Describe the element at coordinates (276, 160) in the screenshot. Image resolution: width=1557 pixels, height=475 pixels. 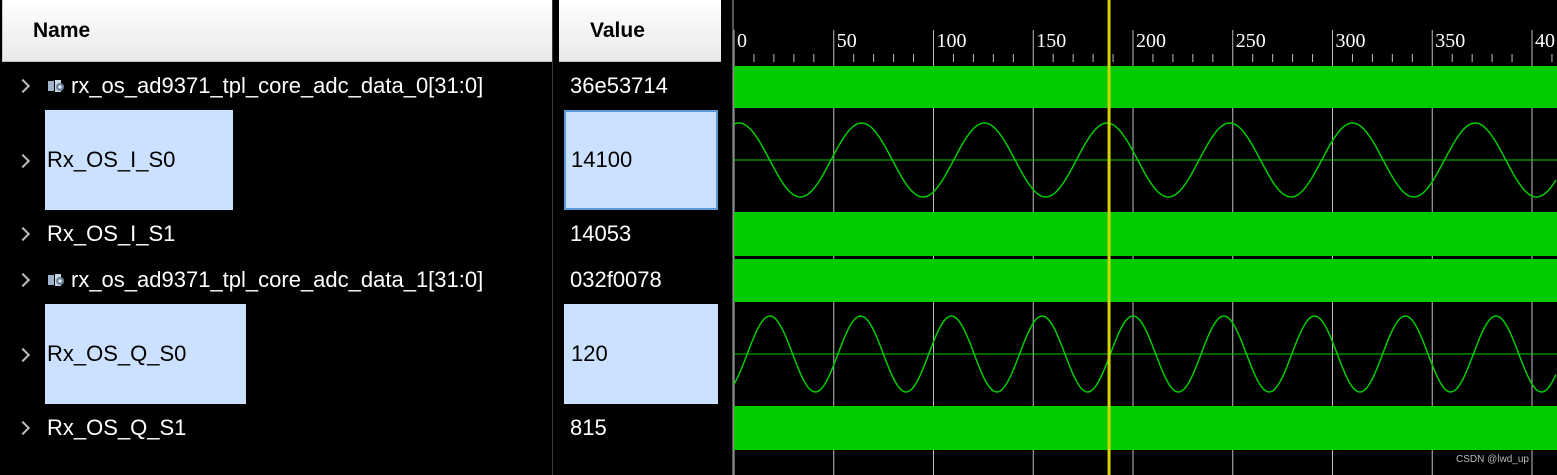
I see `signal-row: Rx_OS_I_S0` at that location.